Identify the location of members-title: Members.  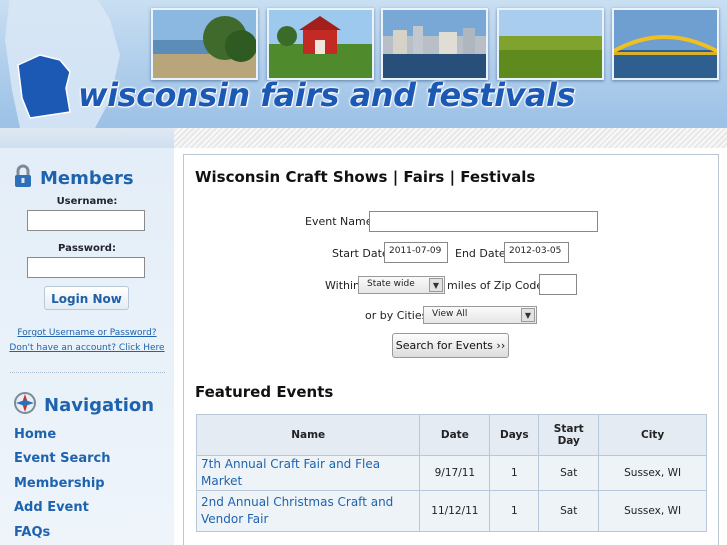
(87, 178).